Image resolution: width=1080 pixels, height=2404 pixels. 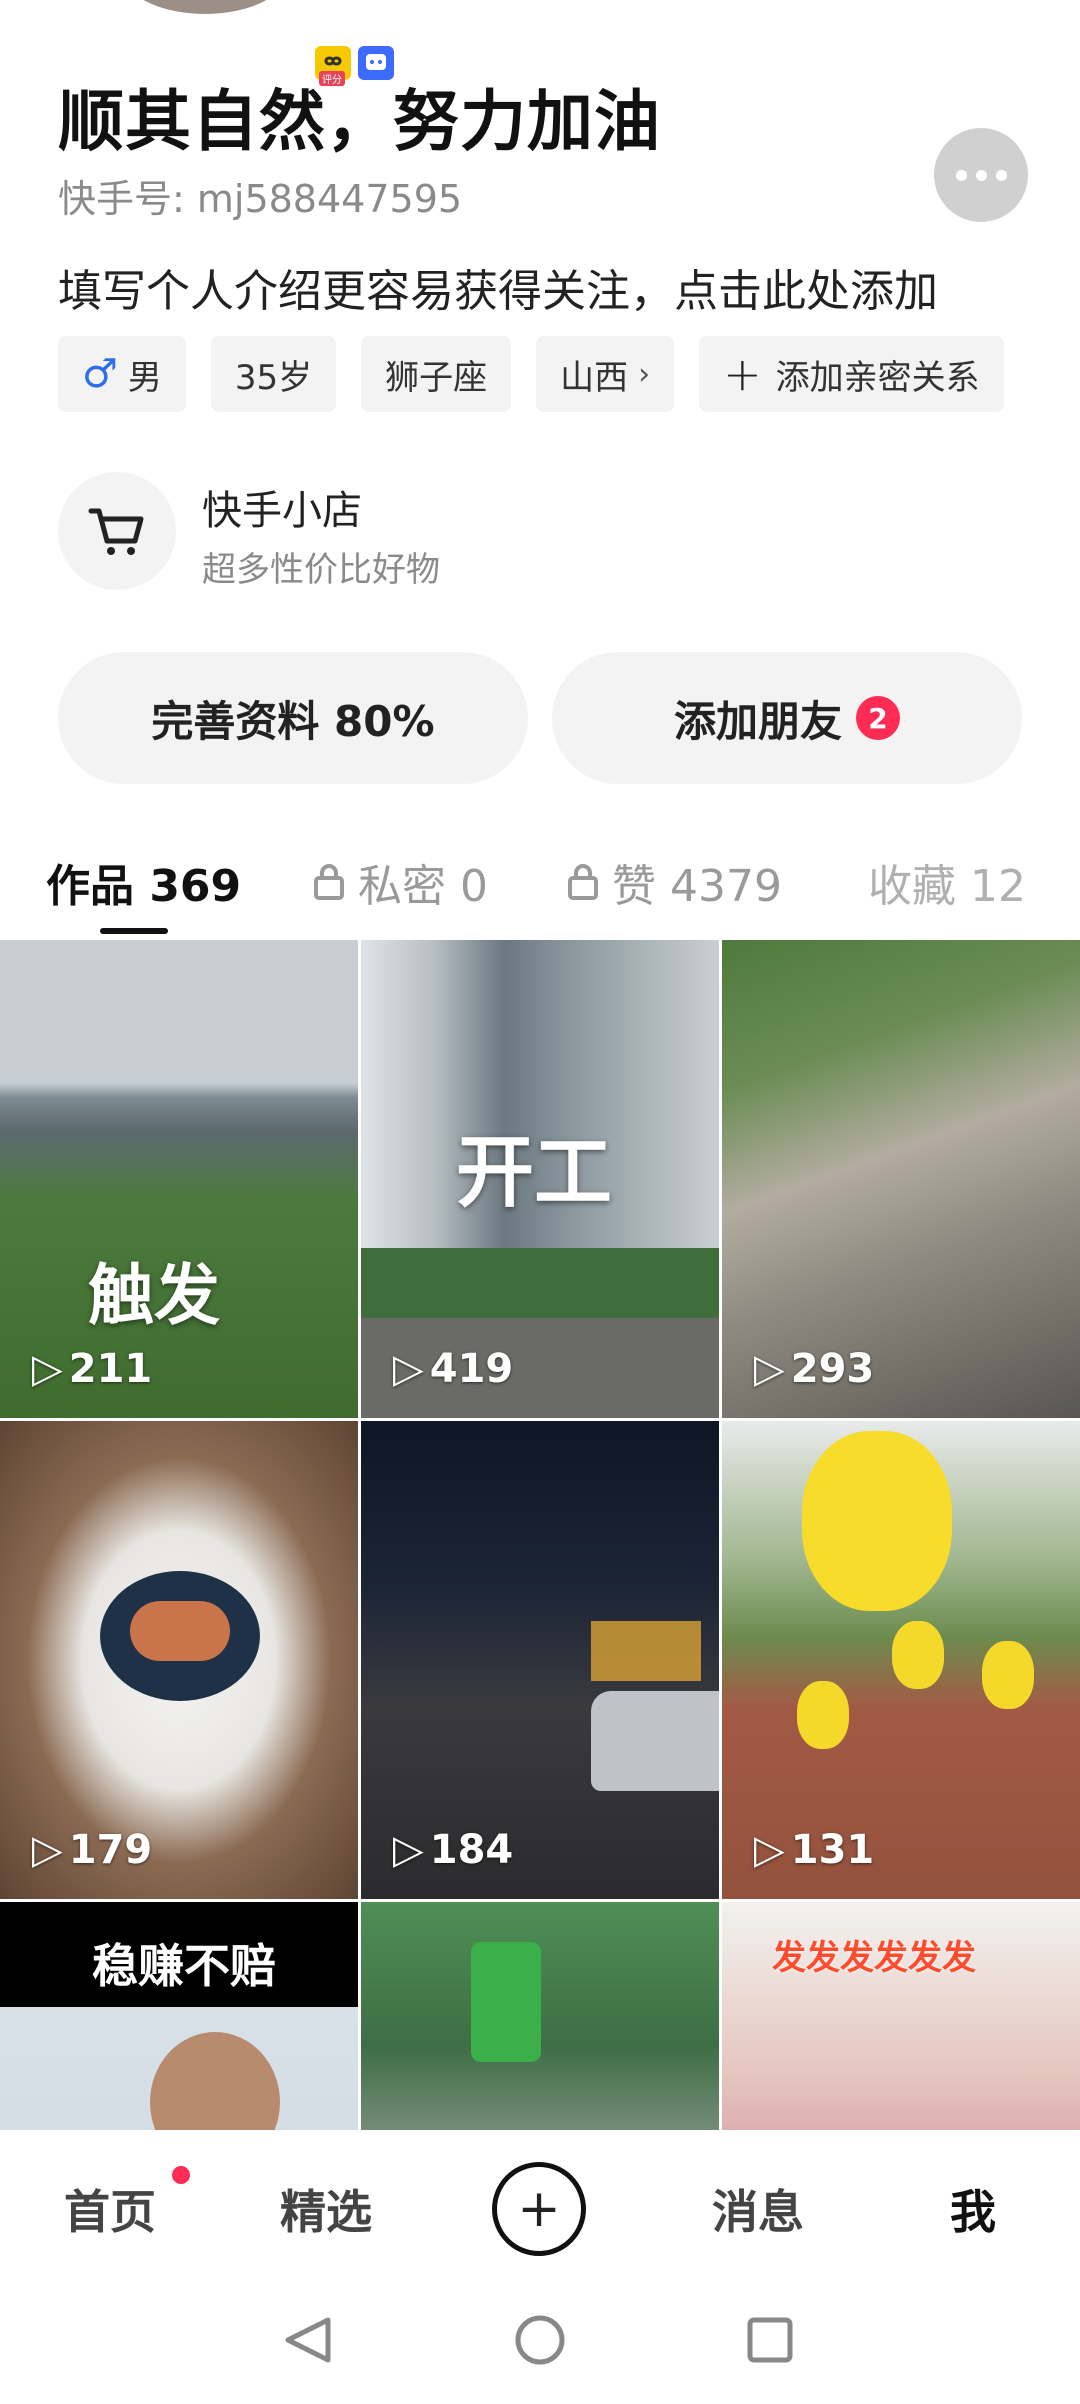 I want to click on video-thumbnail: ▷ 179, so click(x=179, y=1660).